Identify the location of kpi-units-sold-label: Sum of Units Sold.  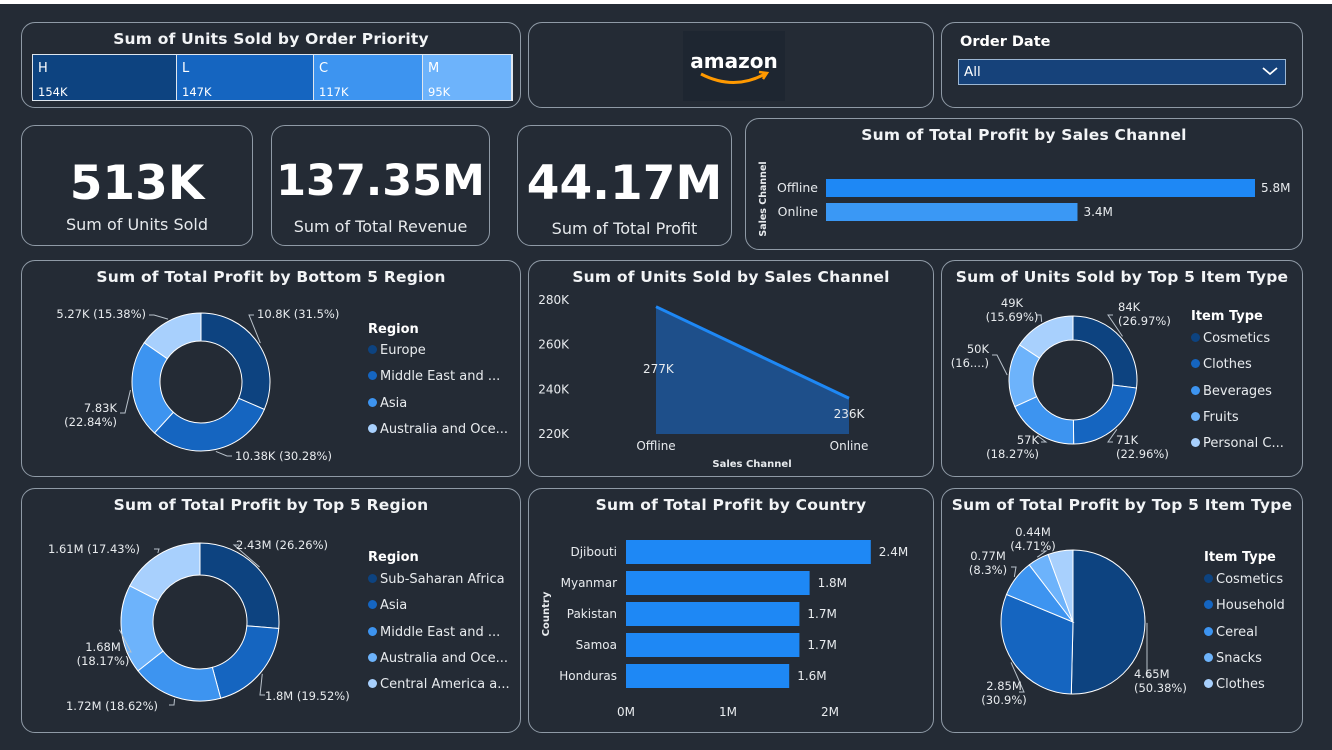
(136, 224).